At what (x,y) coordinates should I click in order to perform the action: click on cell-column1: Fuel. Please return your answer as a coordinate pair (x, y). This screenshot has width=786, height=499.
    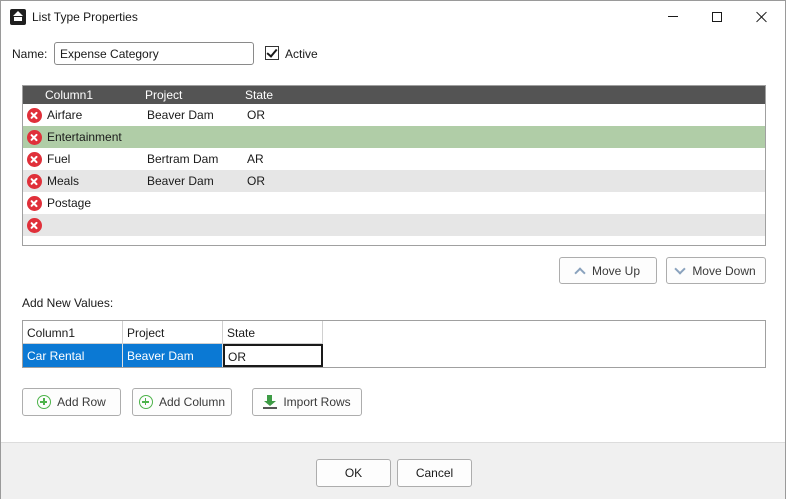
    Looking at the image, I should click on (59, 159).